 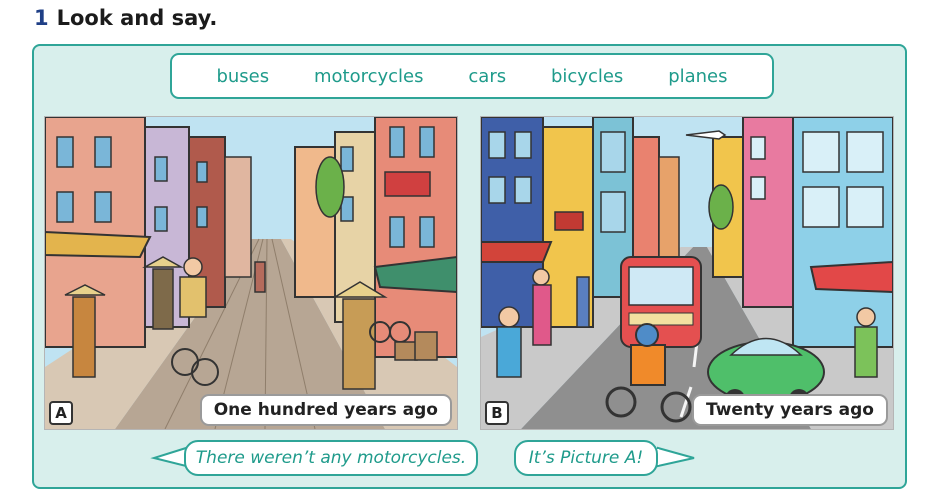 I want to click on word-item: planes, so click(x=698, y=76).